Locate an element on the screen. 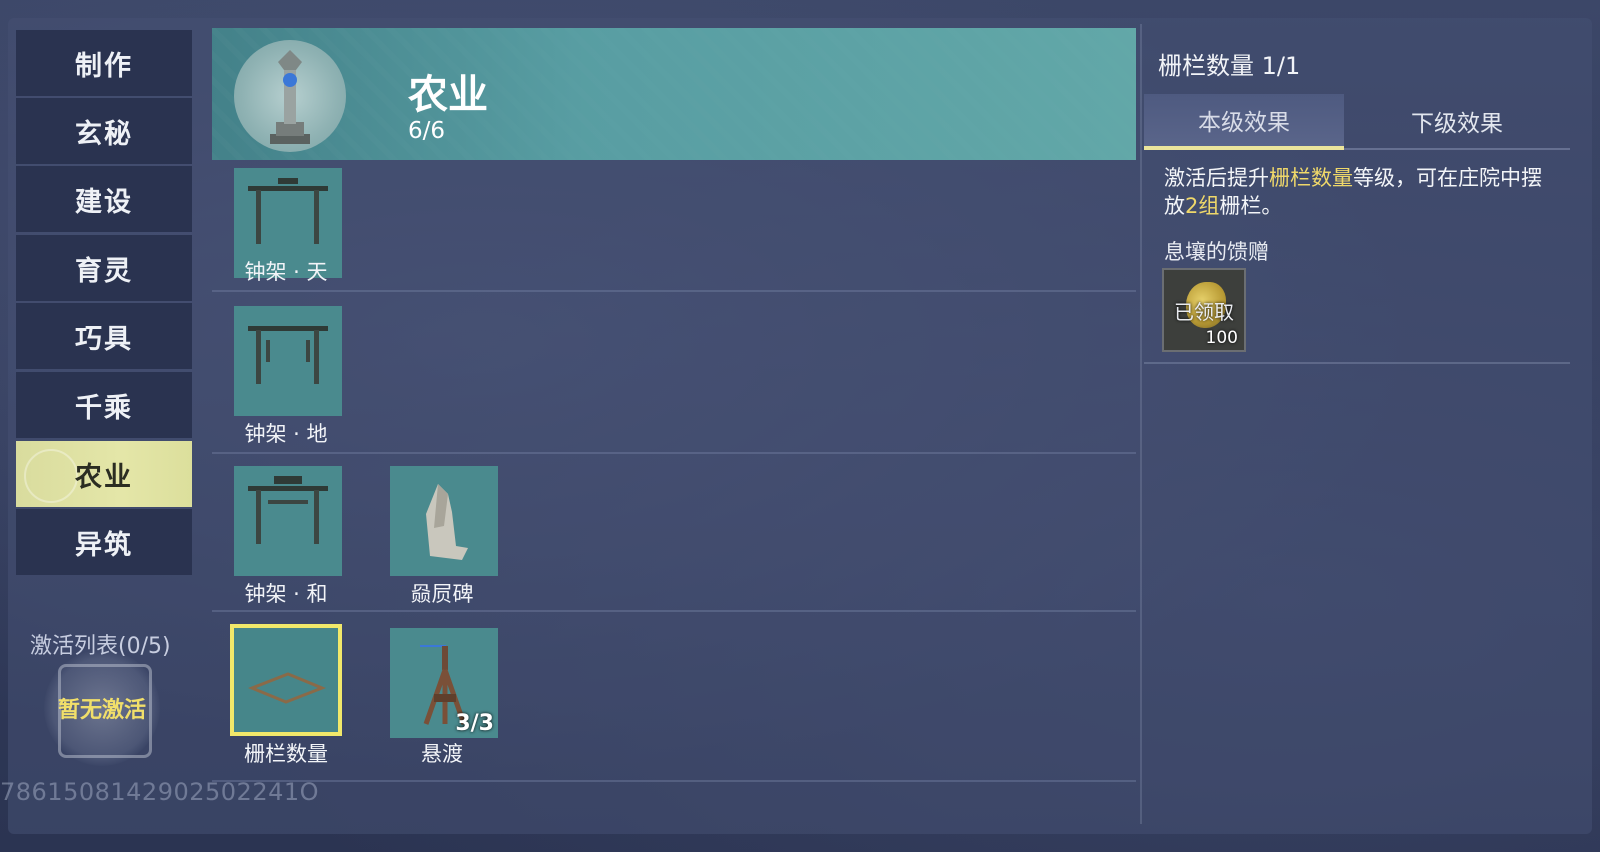 This screenshot has height=852, width=1600. category-yuling: 育灵 is located at coordinates (104, 268).